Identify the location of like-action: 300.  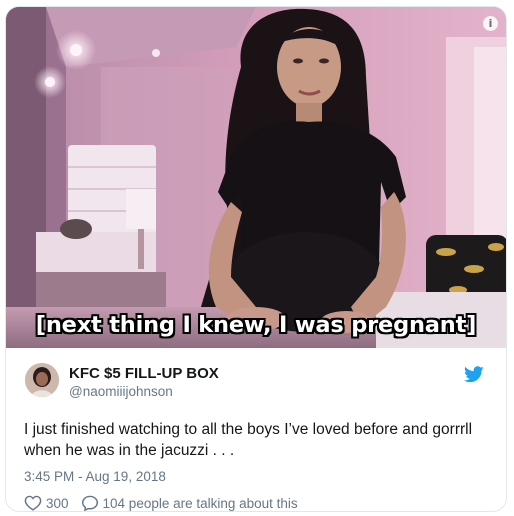
(46, 503).